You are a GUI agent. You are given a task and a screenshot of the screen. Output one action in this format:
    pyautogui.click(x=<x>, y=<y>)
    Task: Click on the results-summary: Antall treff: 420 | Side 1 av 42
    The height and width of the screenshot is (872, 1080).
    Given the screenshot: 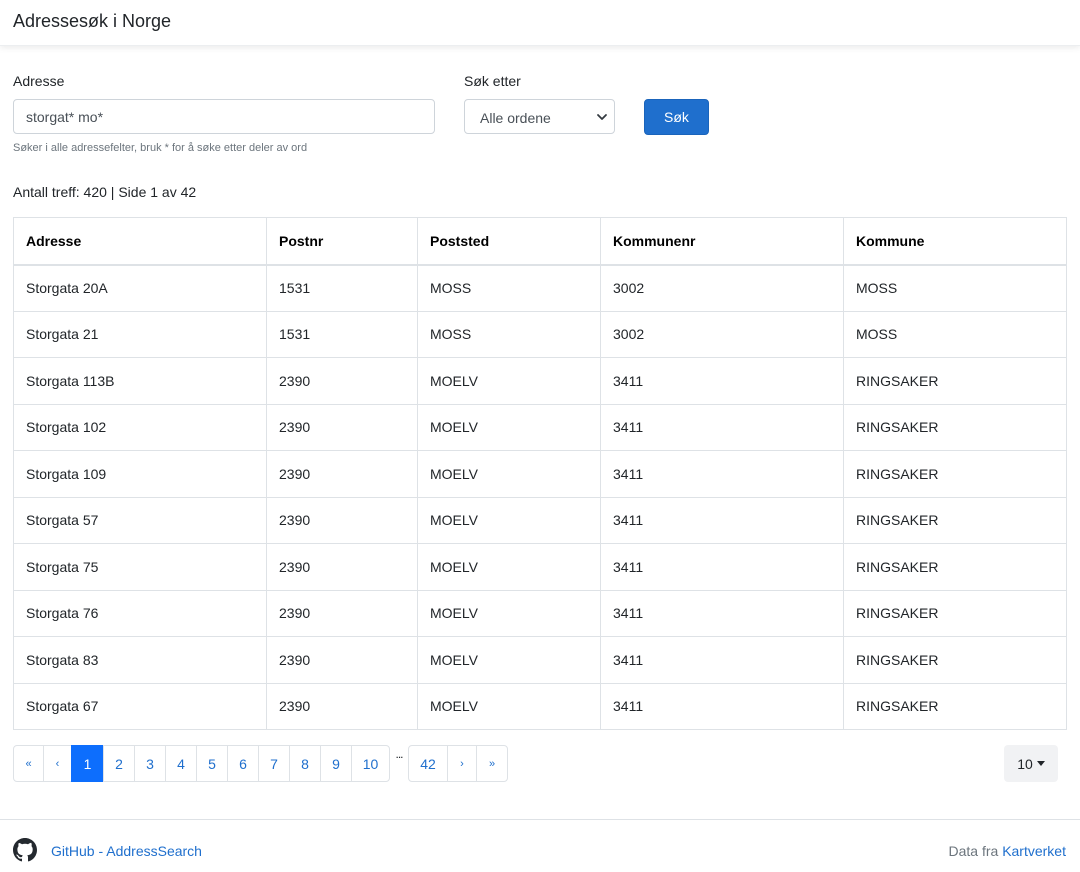 What is the action you would take?
    pyautogui.click(x=105, y=192)
    